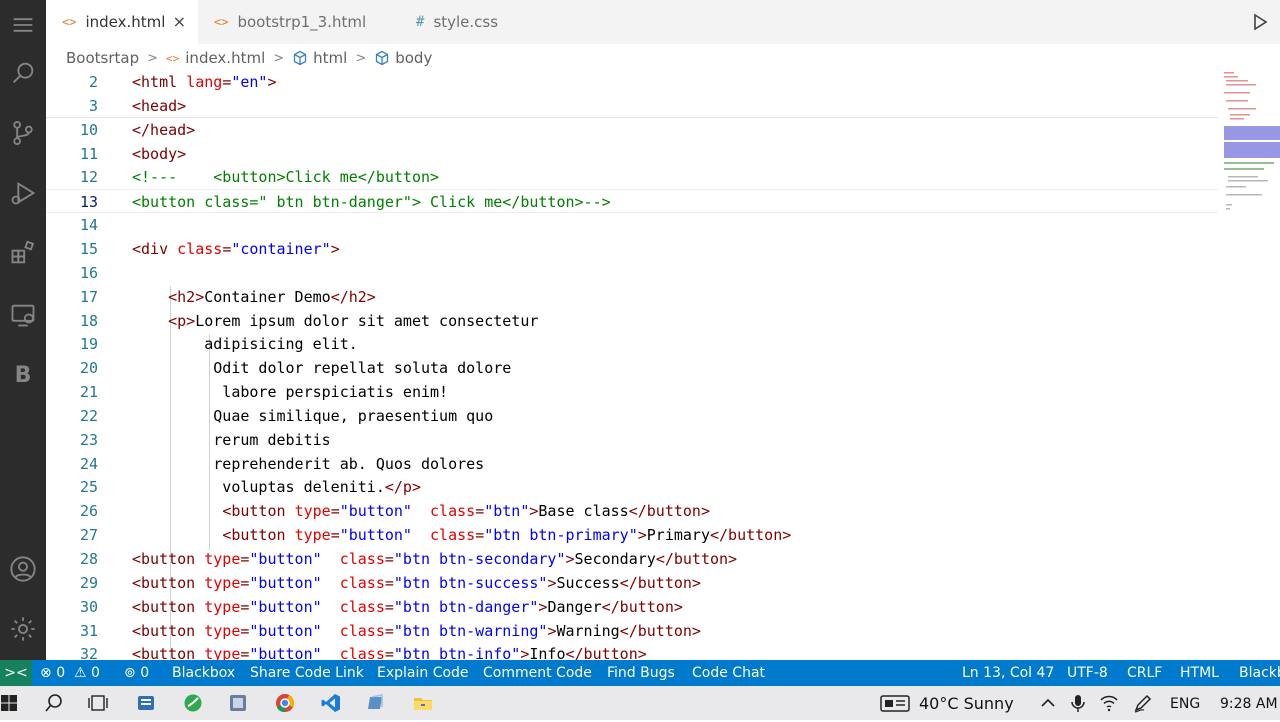 The height and width of the screenshot is (722, 1280). Describe the element at coordinates (297, 22) in the screenshot. I see `tab-bootstrp1-3-html: <> bootstrp1_3.html` at that location.